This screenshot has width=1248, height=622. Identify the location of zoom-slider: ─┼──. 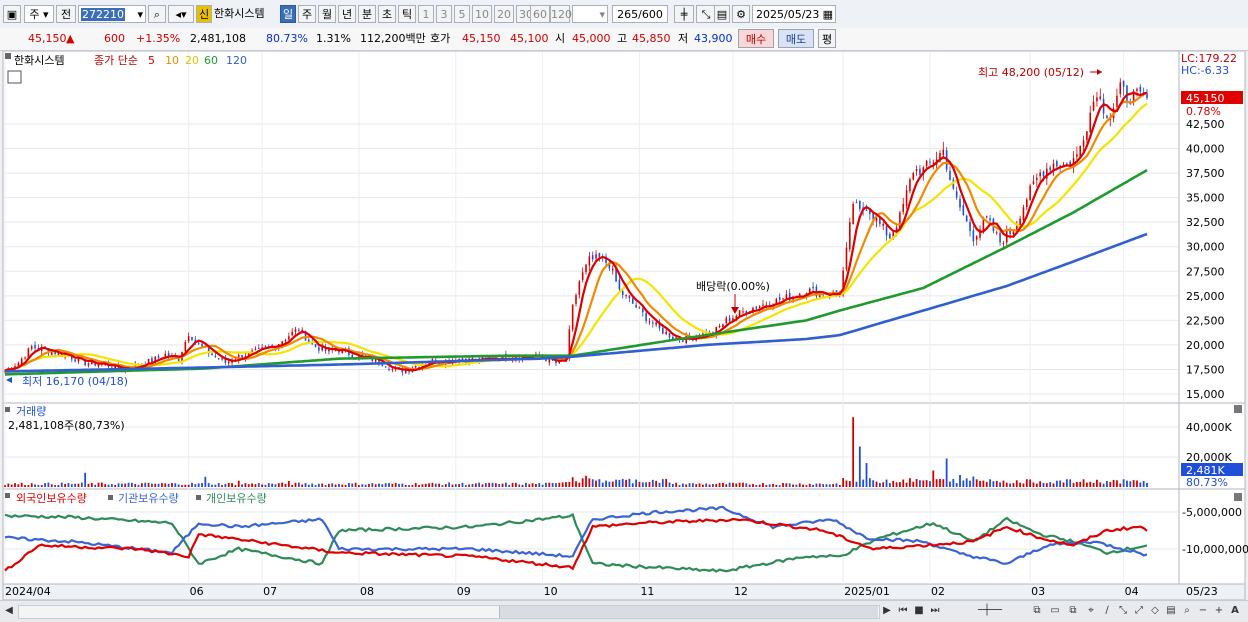
(990, 611).